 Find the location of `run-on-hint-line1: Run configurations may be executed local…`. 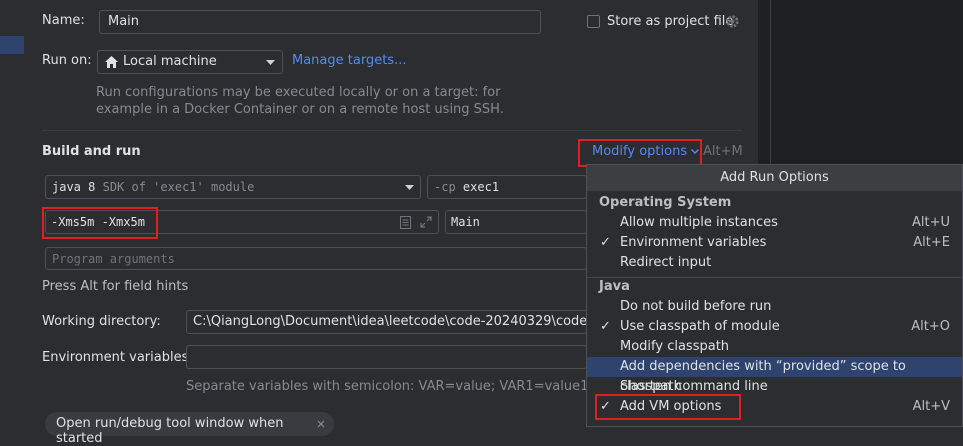

run-on-hint-line1: Run configurations may be executed local… is located at coordinates (298, 92).